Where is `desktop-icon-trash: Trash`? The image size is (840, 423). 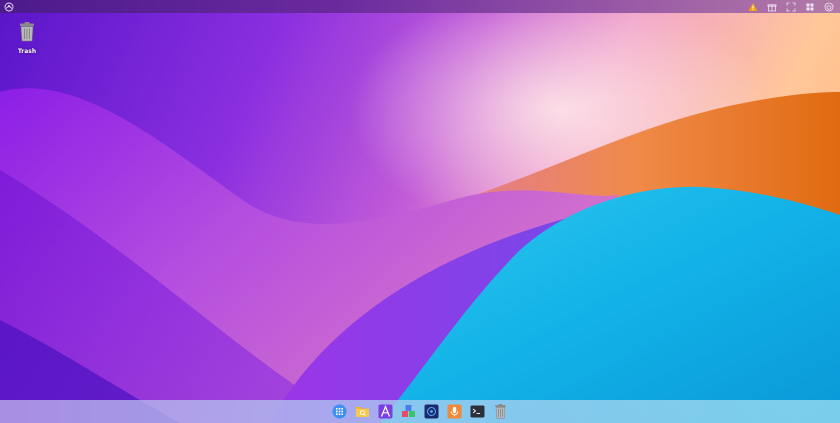 desktop-icon-trash: Trash is located at coordinates (27, 38).